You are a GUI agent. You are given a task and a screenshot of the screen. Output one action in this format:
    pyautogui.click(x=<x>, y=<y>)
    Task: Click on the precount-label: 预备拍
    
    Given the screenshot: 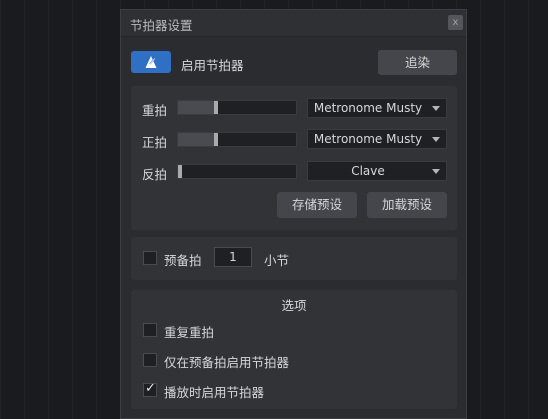 What is the action you would take?
    pyautogui.click(x=183, y=260)
    